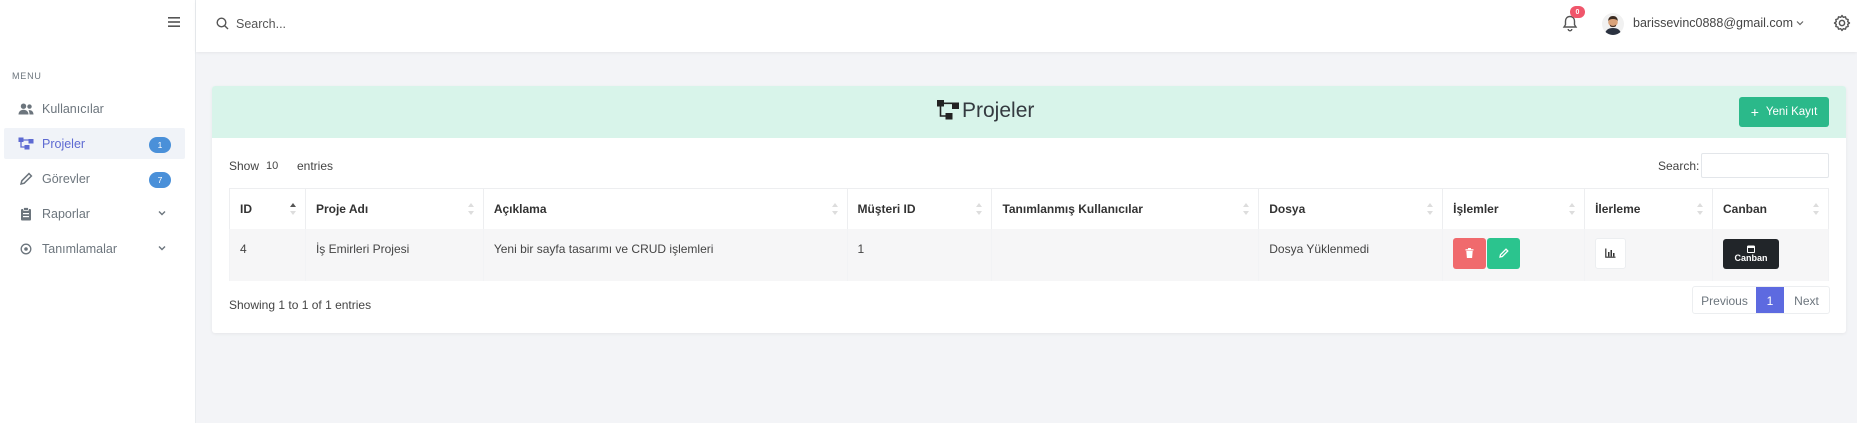 The width and height of the screenshot is (1857, 423). Describe the element at coordinates (276, 166) in the screenshot. I see `page-size-select: 10` at that location.